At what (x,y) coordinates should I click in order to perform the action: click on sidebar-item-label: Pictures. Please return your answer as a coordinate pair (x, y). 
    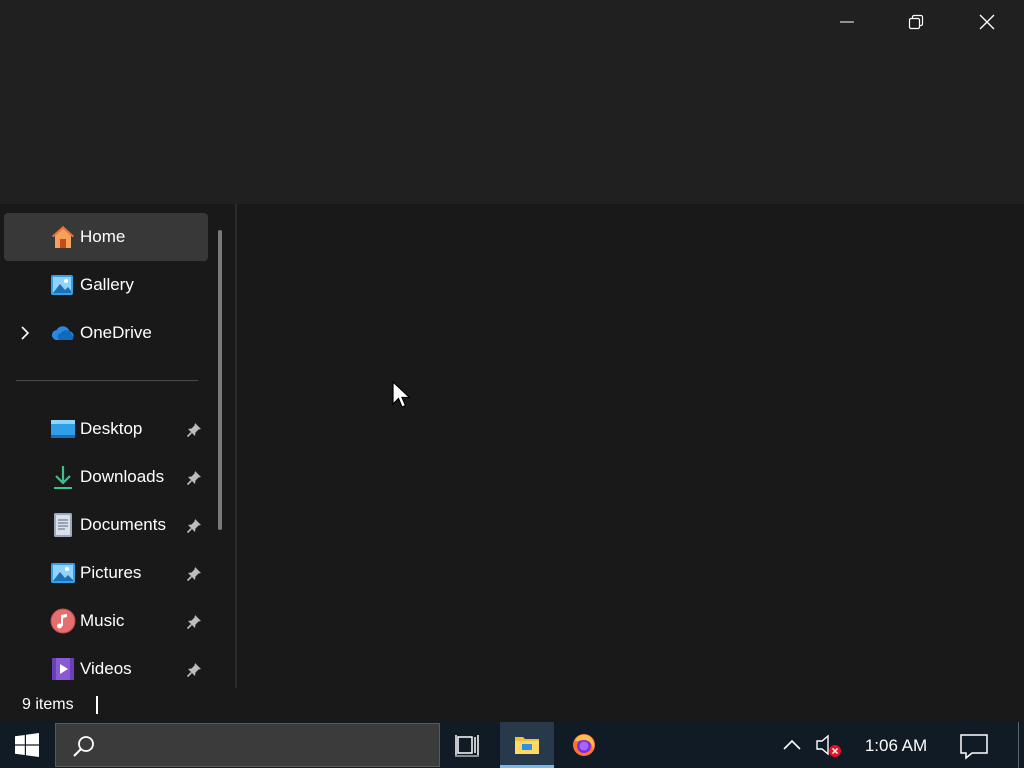
    Looking at the image, I should click on (111, 572).